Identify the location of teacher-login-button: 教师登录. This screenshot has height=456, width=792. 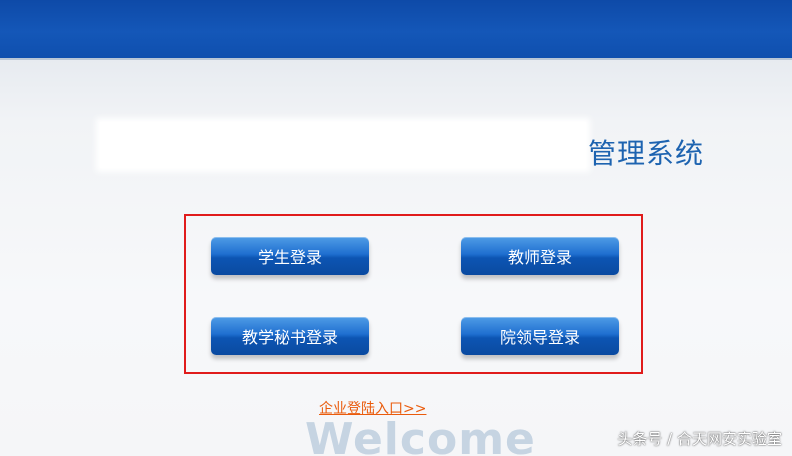
(540, 256).